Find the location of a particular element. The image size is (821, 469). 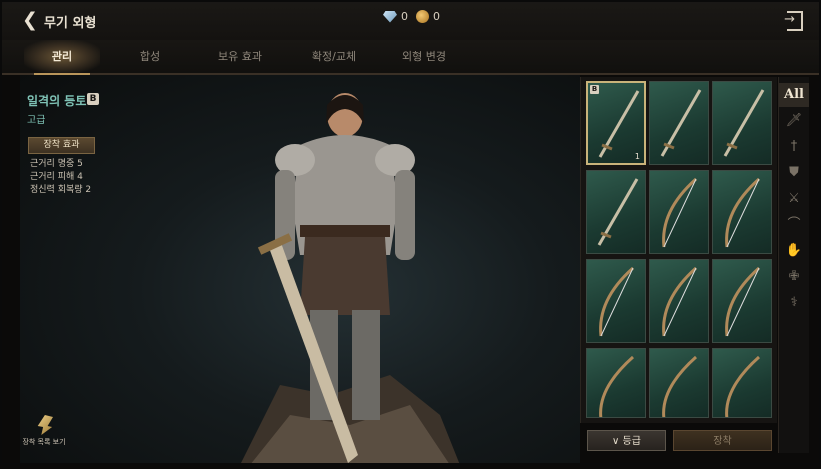

equip-effect-label: 장착 효과 is located at coordinates (61, 145).